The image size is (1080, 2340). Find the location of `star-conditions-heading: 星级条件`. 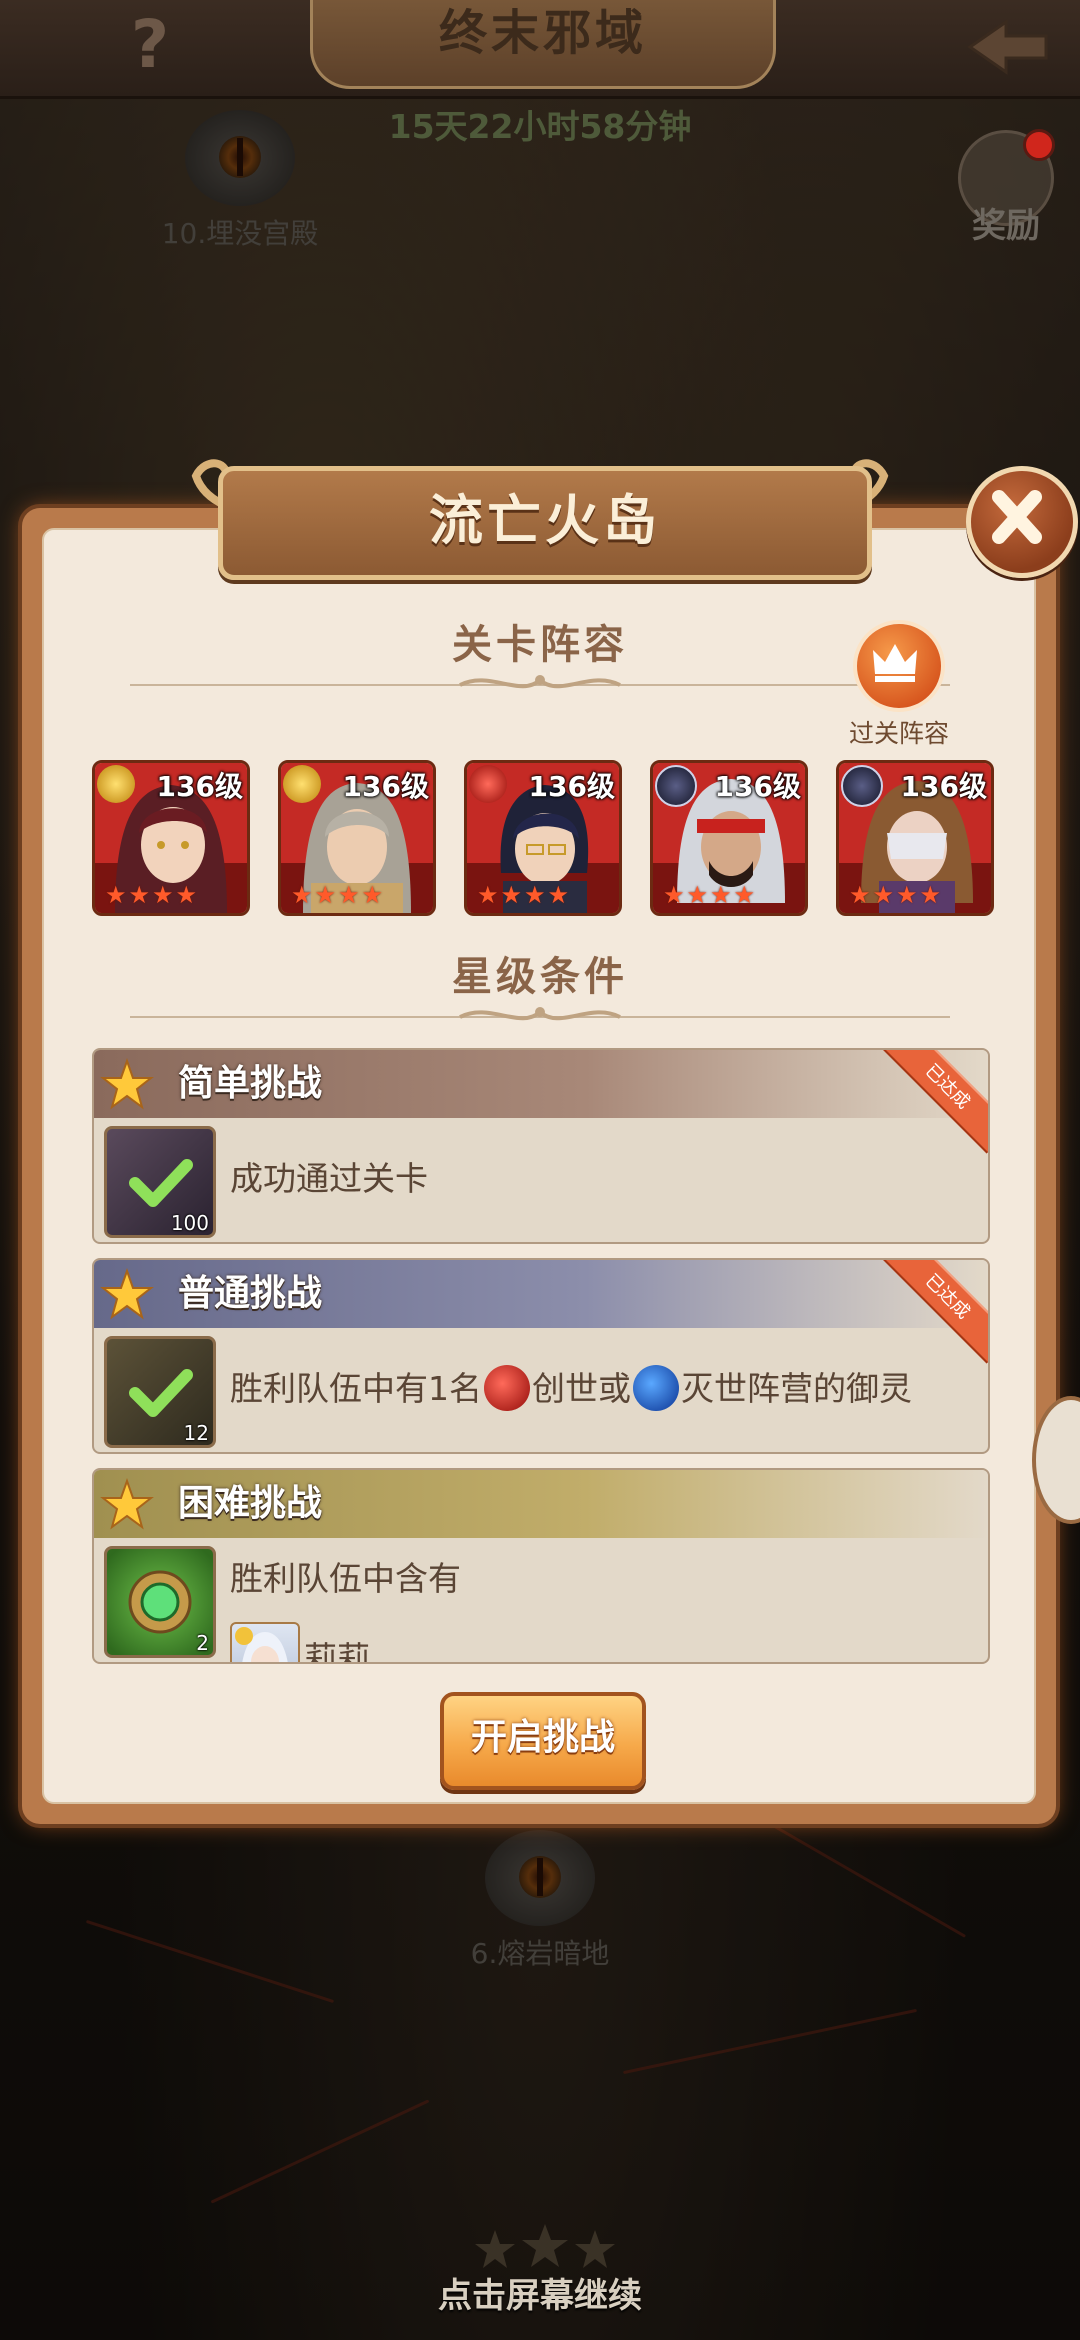

star-conditions-heading: 星级条件 is located at coordinates (540, 977).